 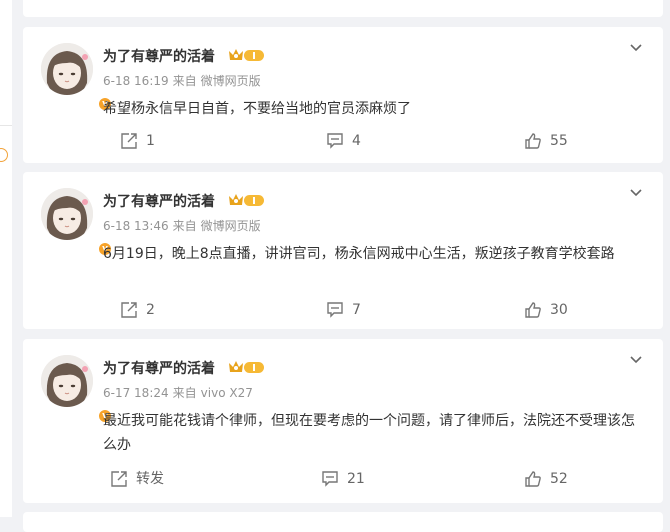 What do you see at coordinates (136, 226) in the screenshot?
I see `comment-date: 6-18 13:46` at bounding box center [136, 226].